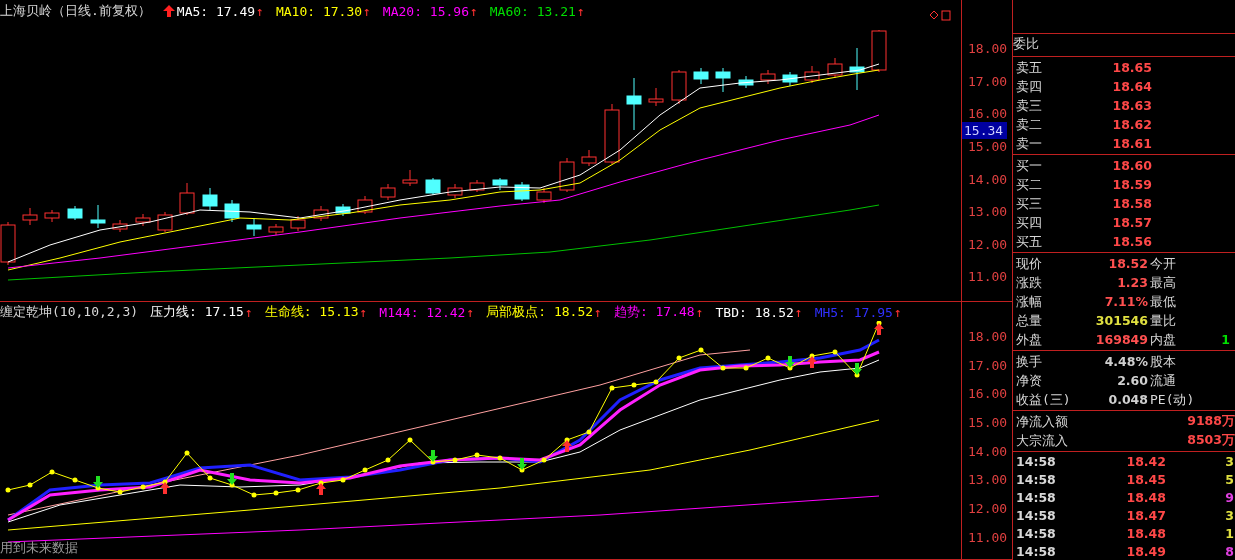 The image size is (1235, 560). What do you see at coordinates (425, 11) in the screenshot?
I see `moving-average-value: MA20: 15.96` at bounding box center [425, 11].